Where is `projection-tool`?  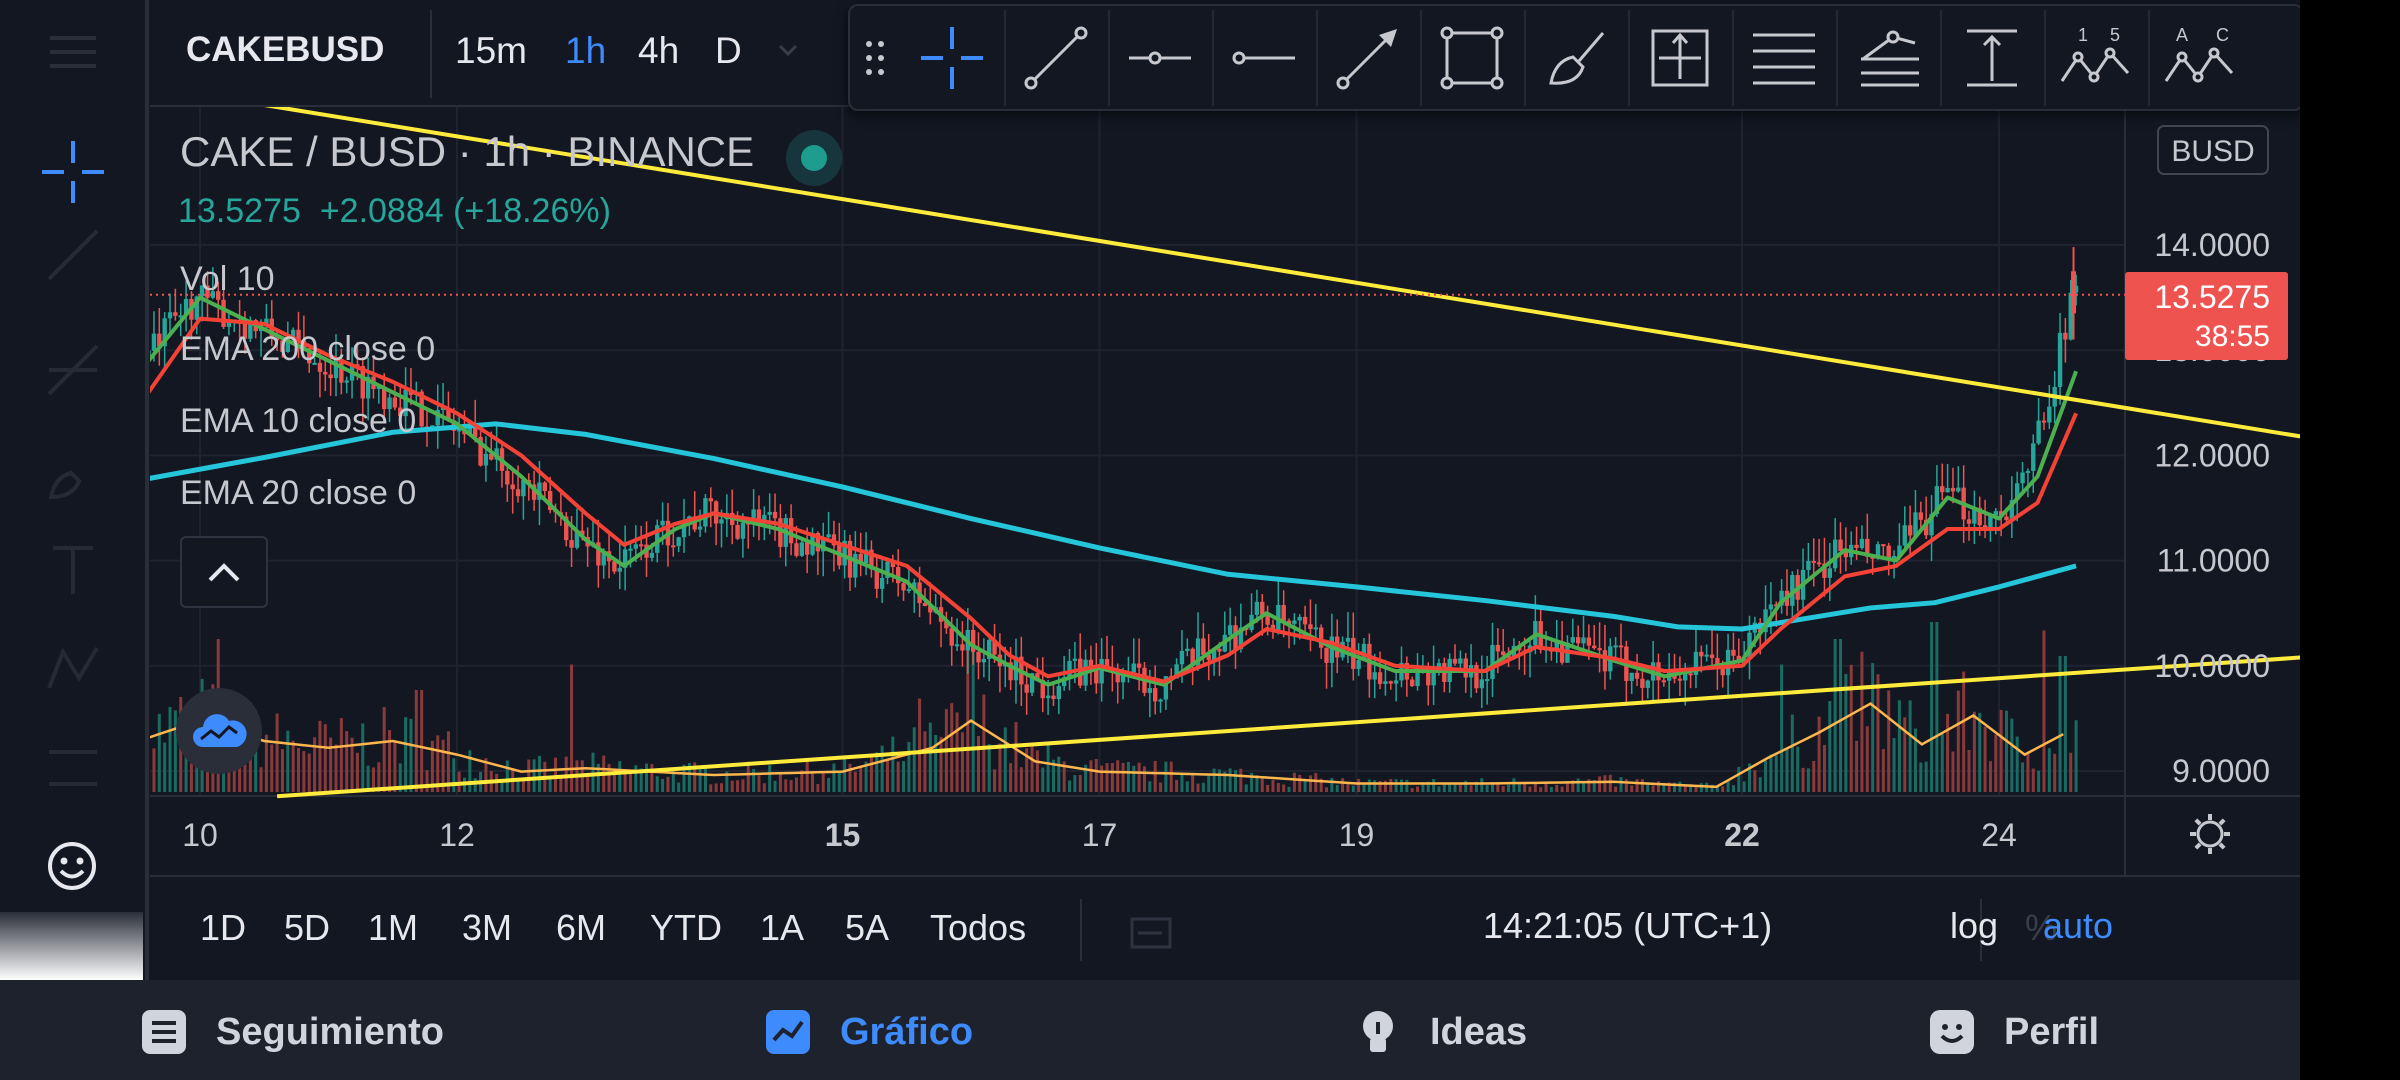
projection-tool is located at coordinates (1681, 58).